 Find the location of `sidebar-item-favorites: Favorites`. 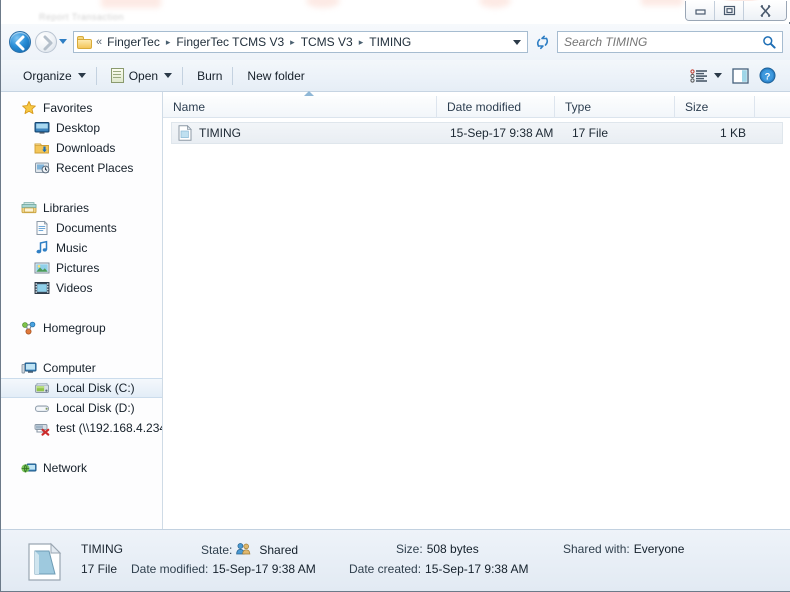

sidebar-item-favorites: Favorites is located at coordinates (81, 108).